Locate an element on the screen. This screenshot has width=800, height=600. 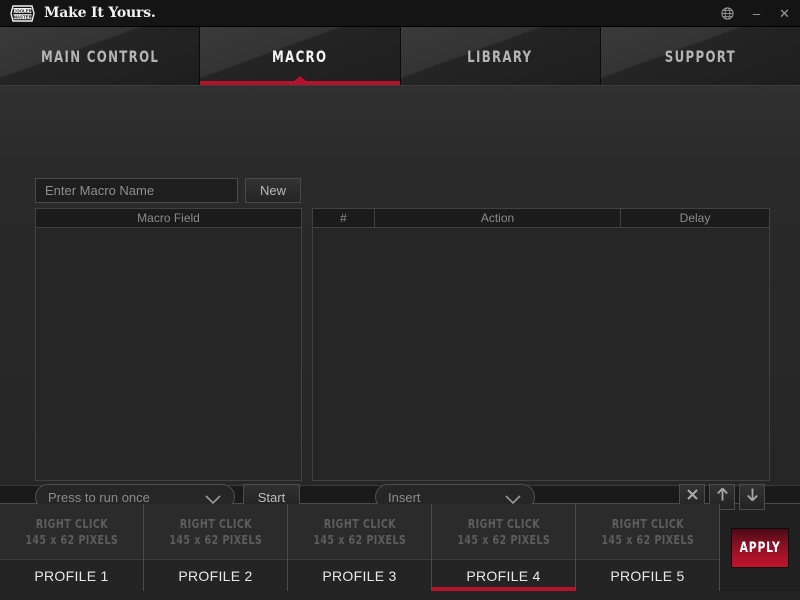
macro-field-header-label: Macro Field is located at coordinates (168, 218).